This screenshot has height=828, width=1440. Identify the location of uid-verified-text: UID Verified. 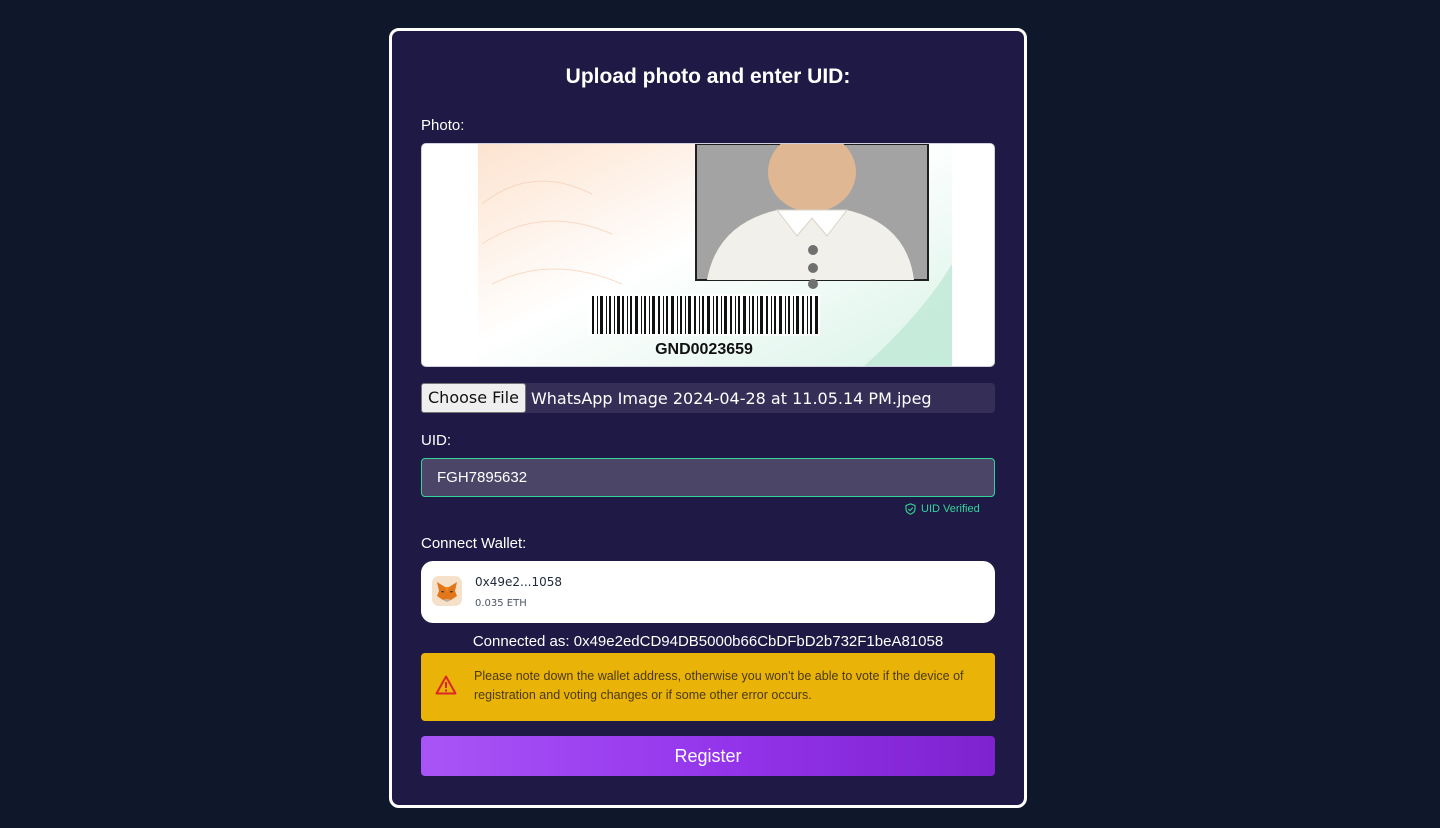
(950, 509).